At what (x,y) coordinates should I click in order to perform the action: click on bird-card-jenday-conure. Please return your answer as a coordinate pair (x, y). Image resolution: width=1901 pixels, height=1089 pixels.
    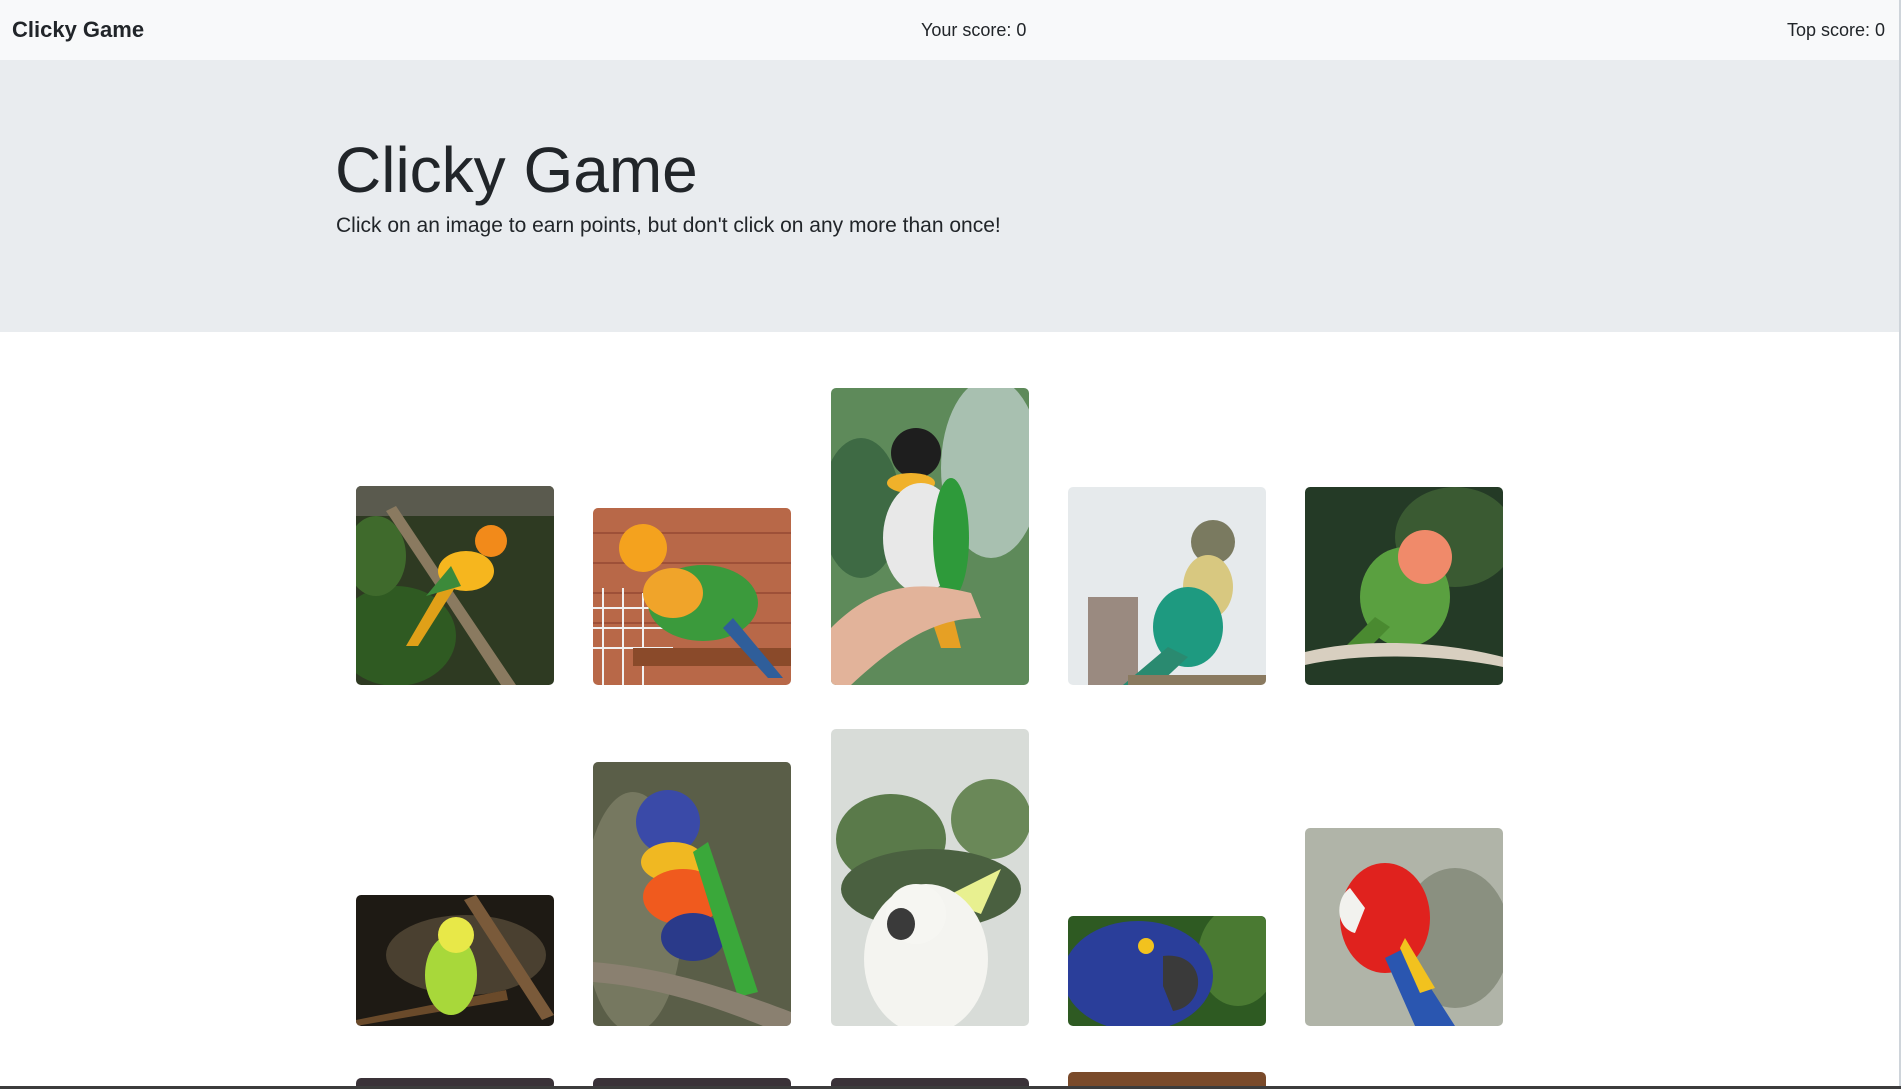
    Looking at the image, I should click on (692, 596).